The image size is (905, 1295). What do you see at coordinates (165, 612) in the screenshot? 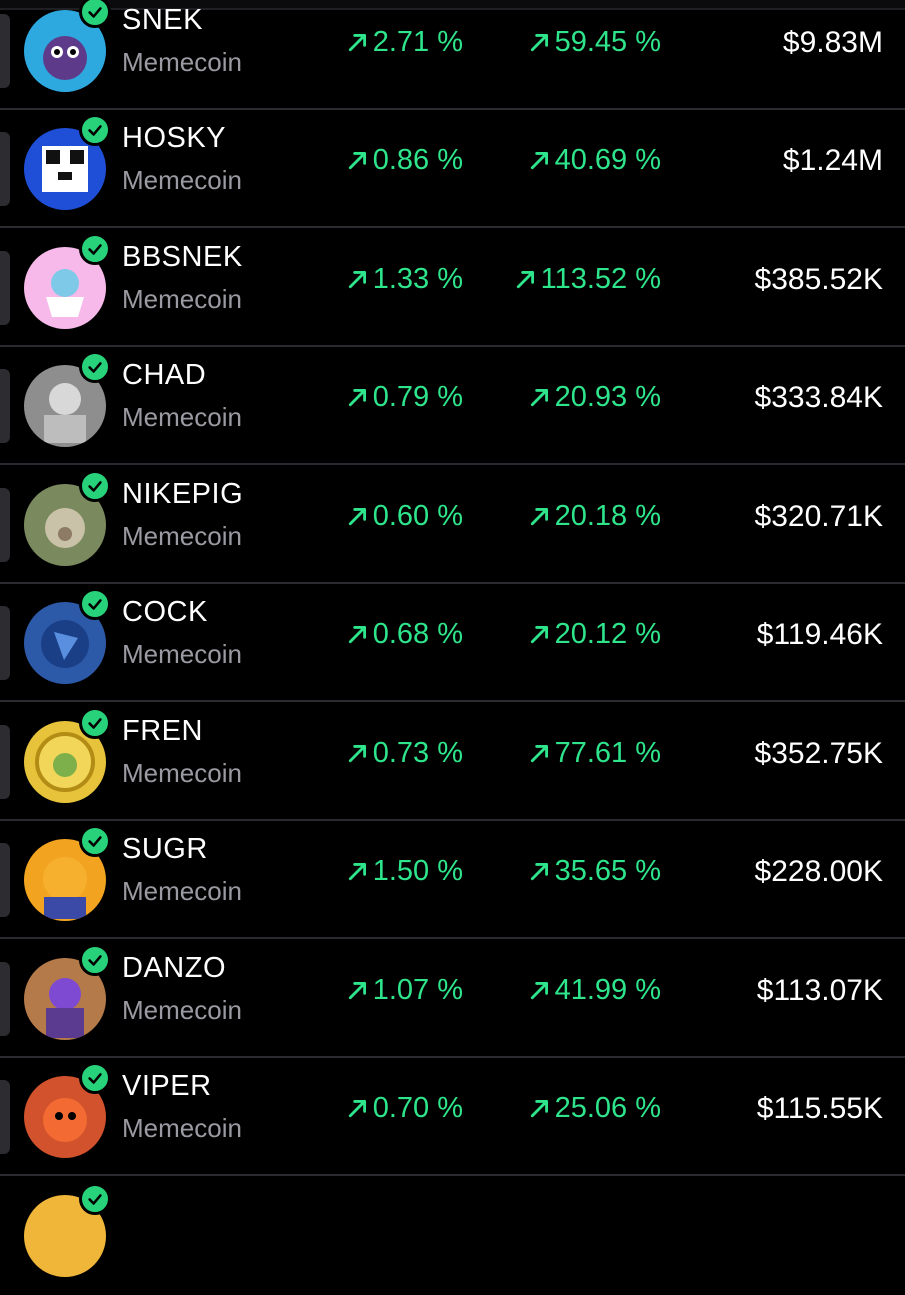
I see `token-name: COCK` at bounding box center [165, 612].